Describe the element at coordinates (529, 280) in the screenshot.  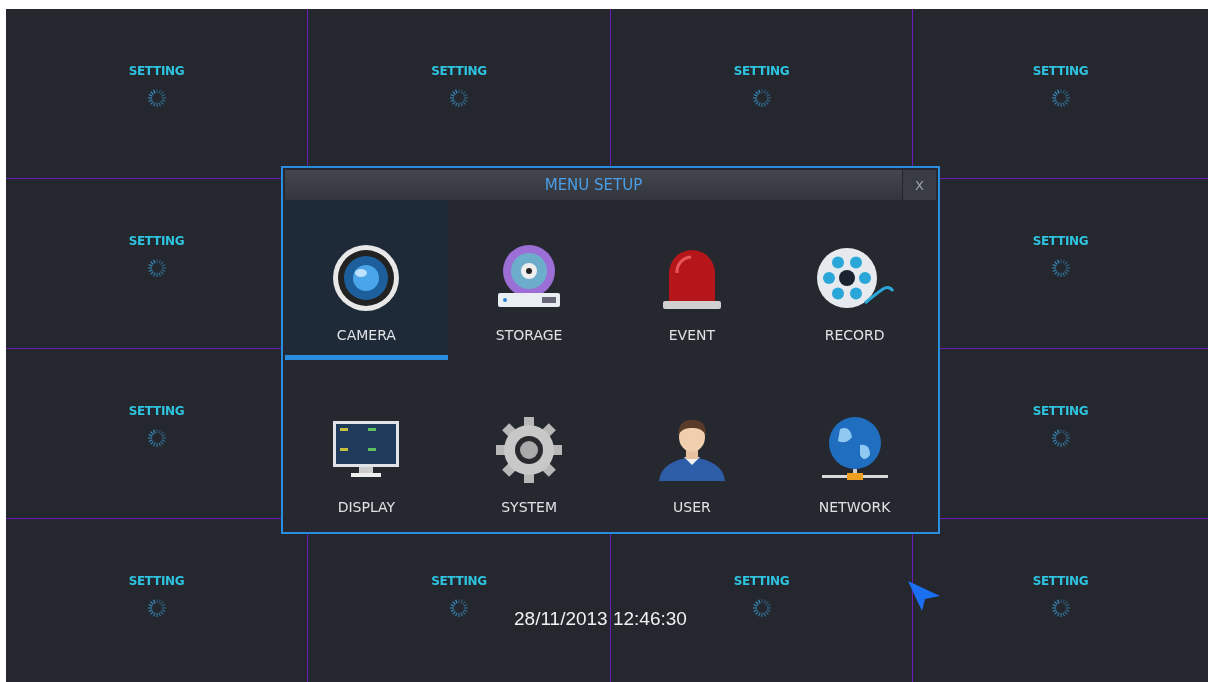
I see `menu-item: STORAGE` at that location.